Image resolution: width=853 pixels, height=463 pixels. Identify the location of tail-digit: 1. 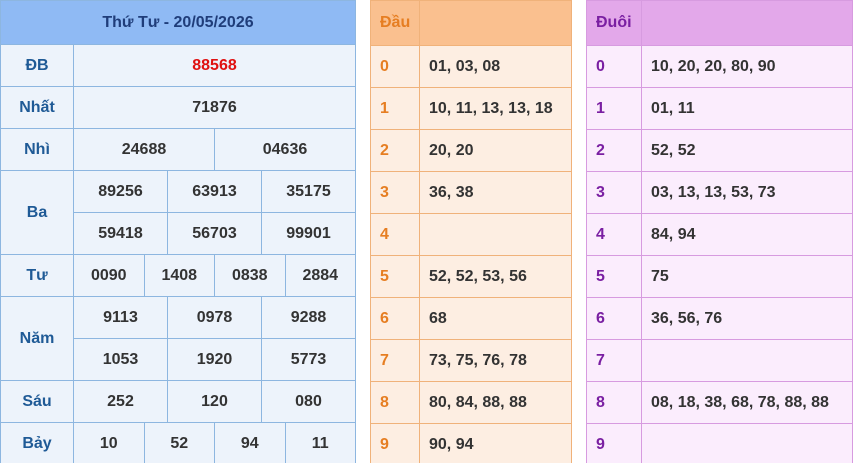
(614, 108).